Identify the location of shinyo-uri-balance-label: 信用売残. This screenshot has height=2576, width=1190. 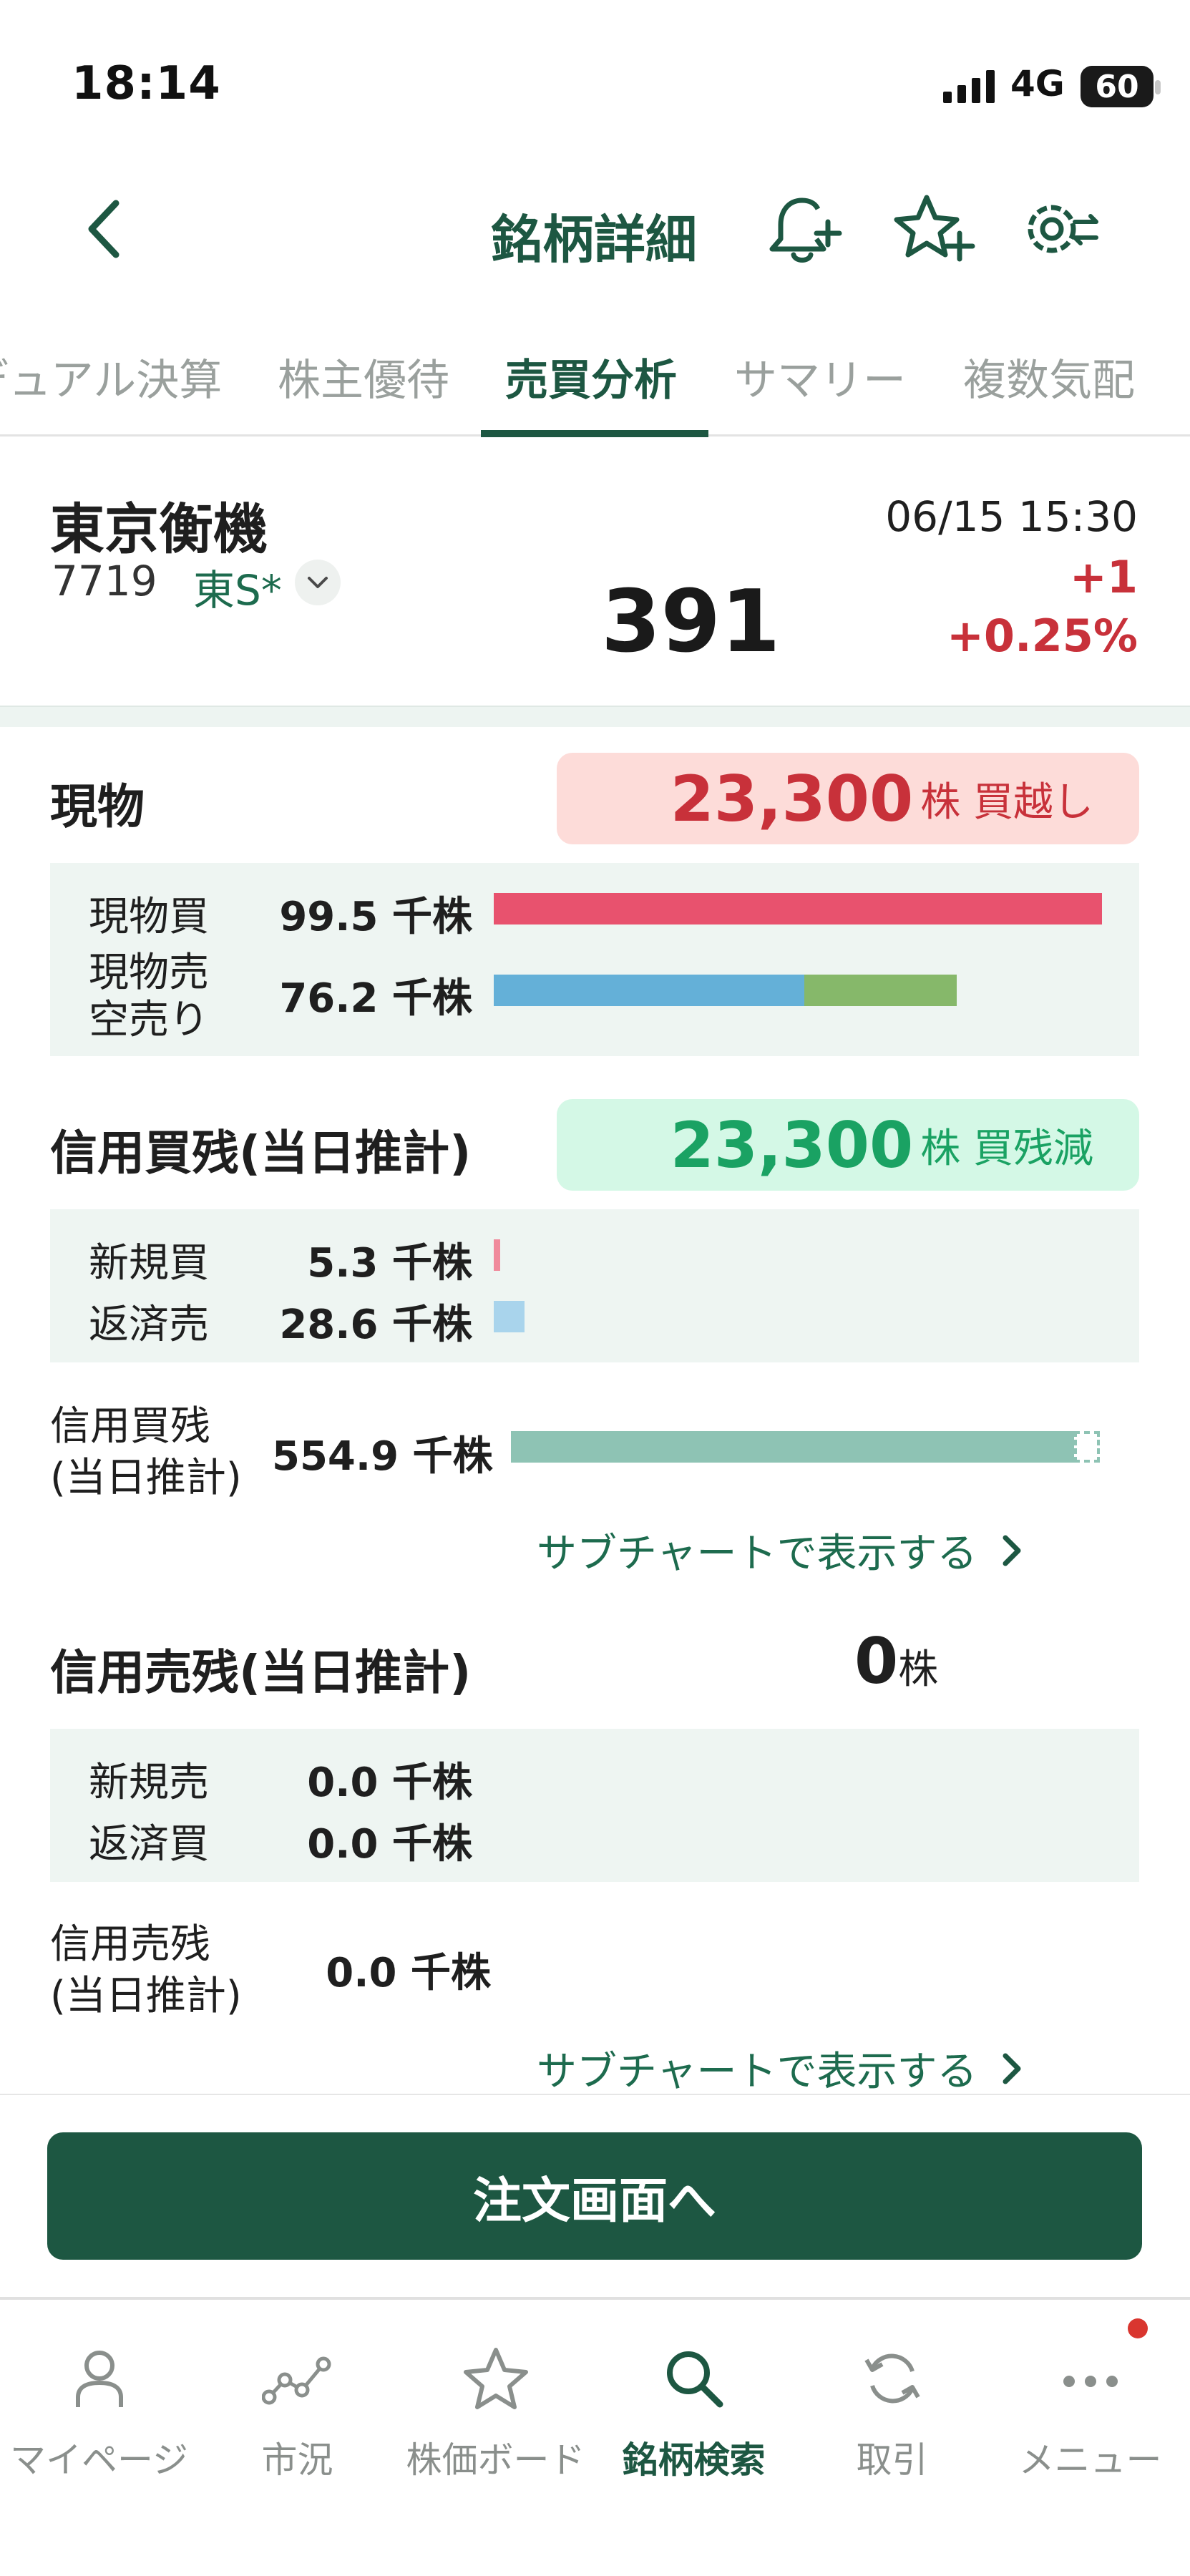
(130, 1944).